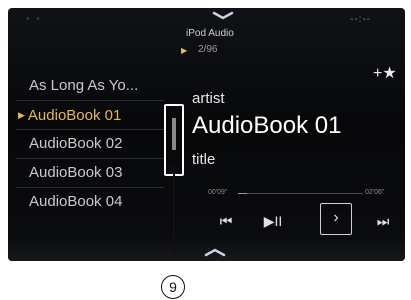 The width and height of the screenshot is (411, 300). Describe the element at coordinates (383, 221) in the screenshot. I see `next-track-button: ⏭` at that location.